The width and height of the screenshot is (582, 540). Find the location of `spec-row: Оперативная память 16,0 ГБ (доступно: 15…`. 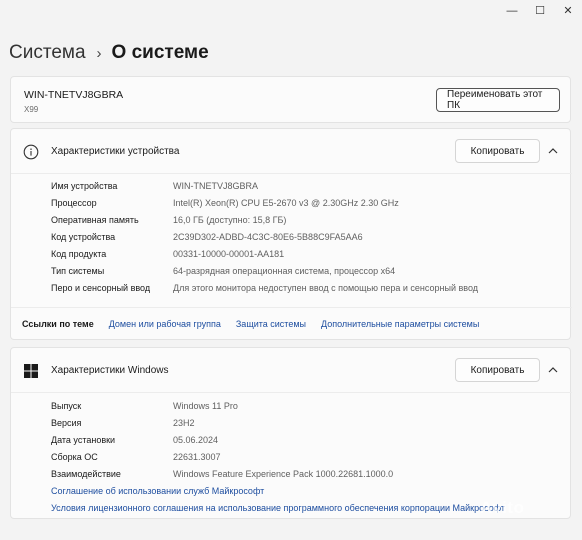

spec-row: Оперативная память 16,0 ГБ (доступно: 15… is located at coordinates (291, 223).